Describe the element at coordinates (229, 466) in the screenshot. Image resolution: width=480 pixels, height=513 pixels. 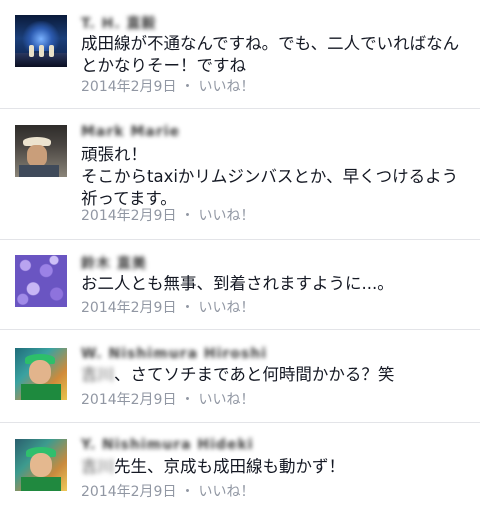
I see `comment-text-body: 先生、京成も成田線も動かず！` at that location.